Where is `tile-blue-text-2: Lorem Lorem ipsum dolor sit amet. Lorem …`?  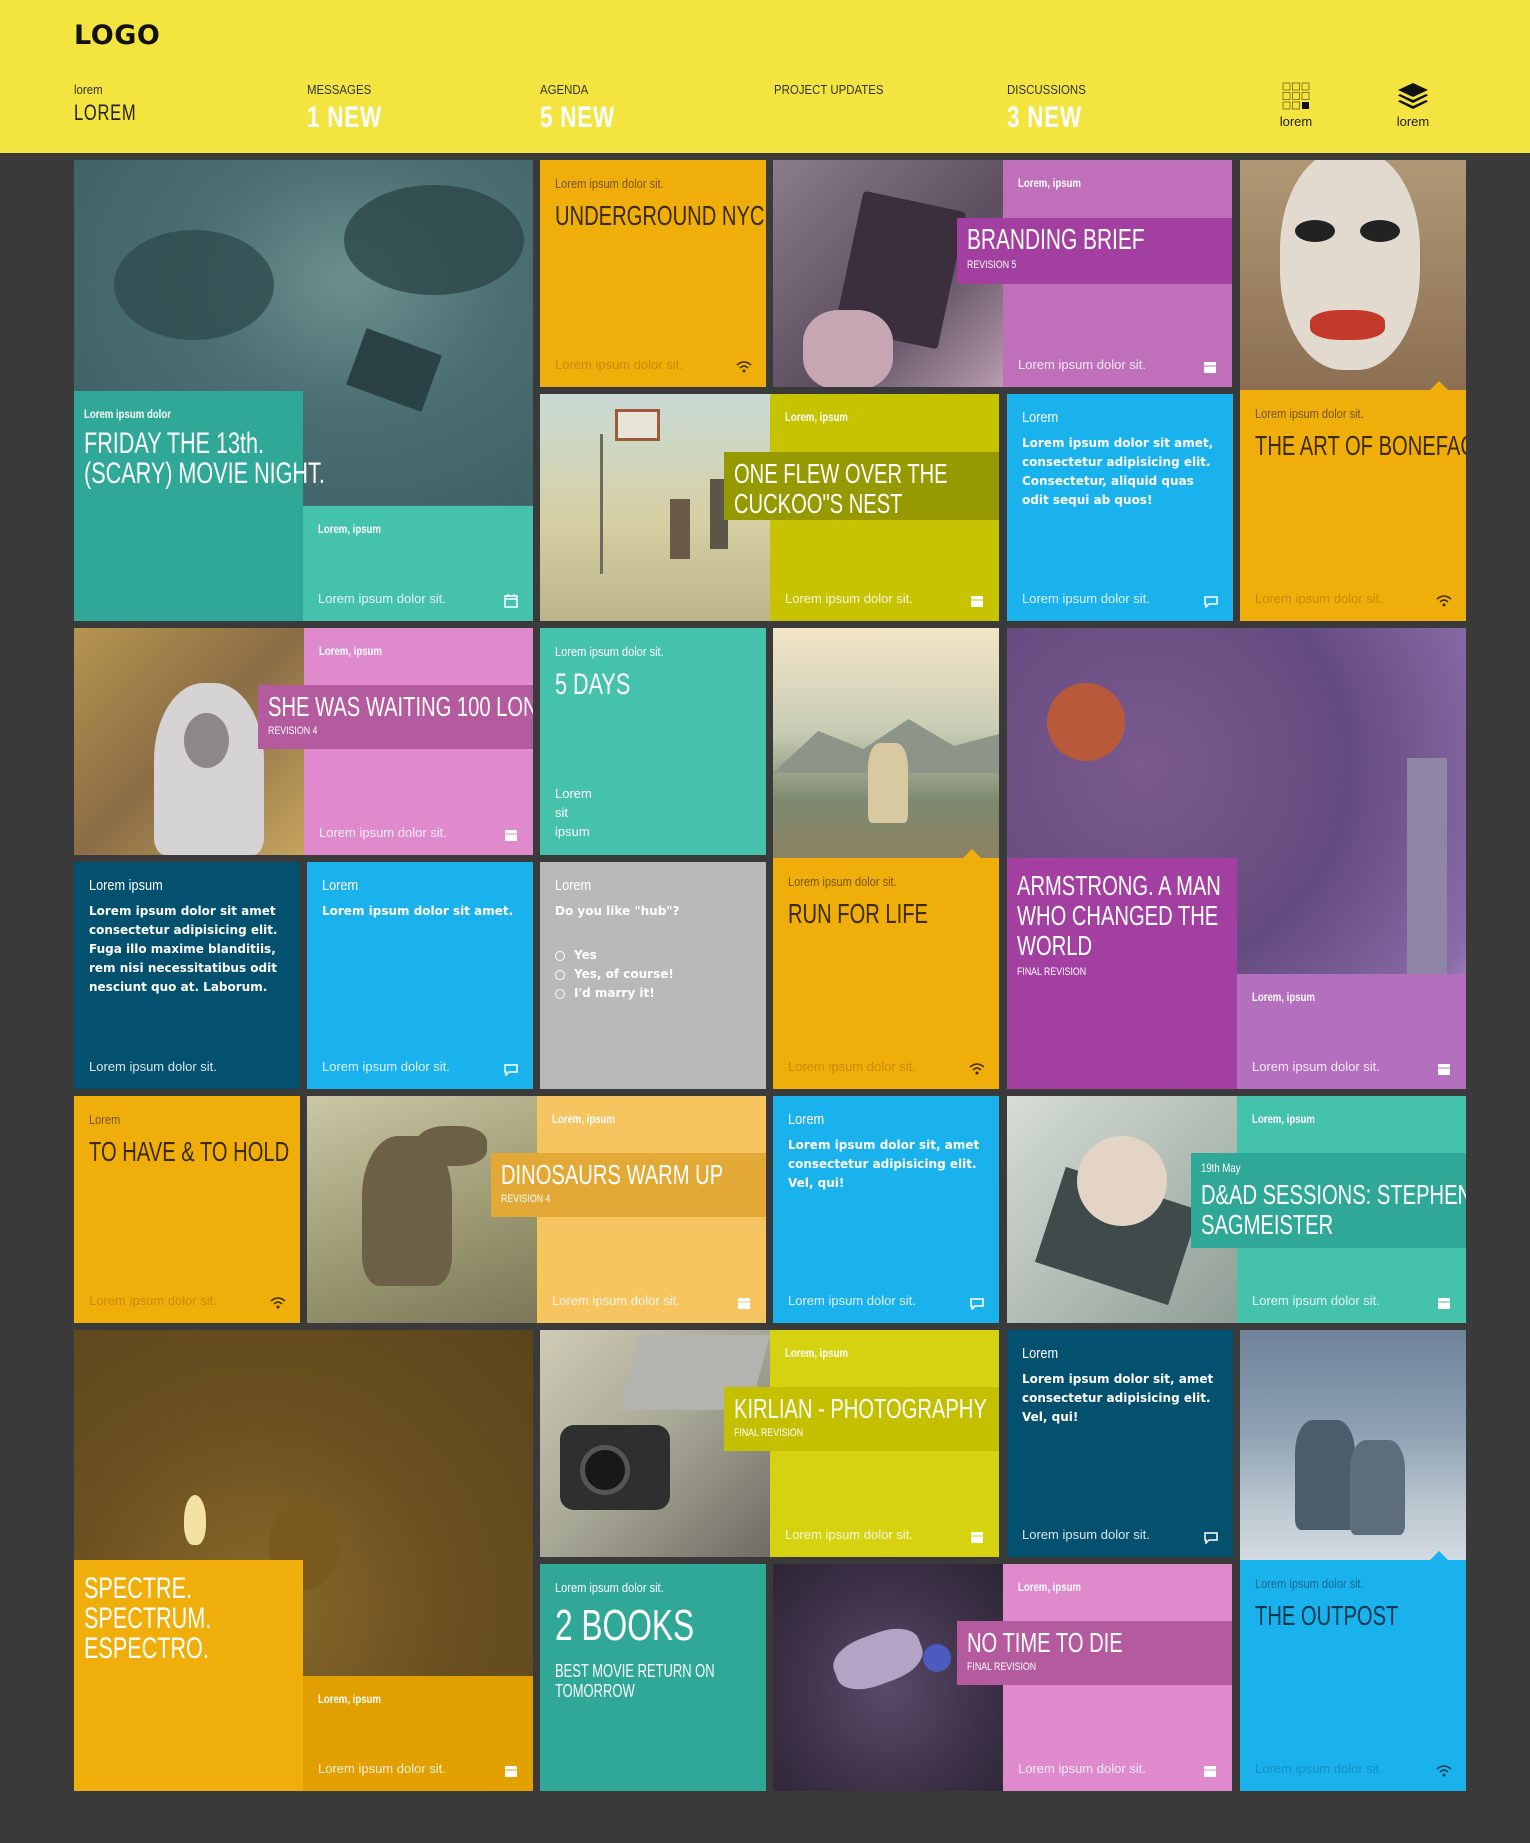
tile-blue-text-2: Lorem Lorem ipsum dolor sit amet. Lorem … is located at coordinates (420, 975).